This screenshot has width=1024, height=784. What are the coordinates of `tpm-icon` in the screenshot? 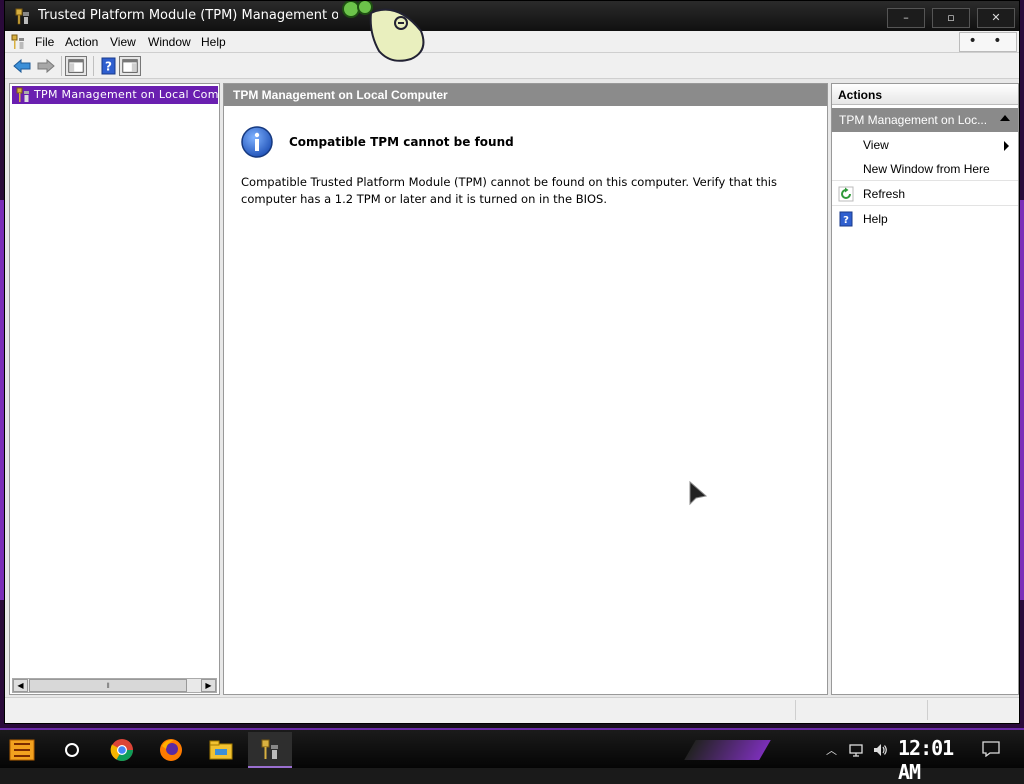 It's located at (269, 749).